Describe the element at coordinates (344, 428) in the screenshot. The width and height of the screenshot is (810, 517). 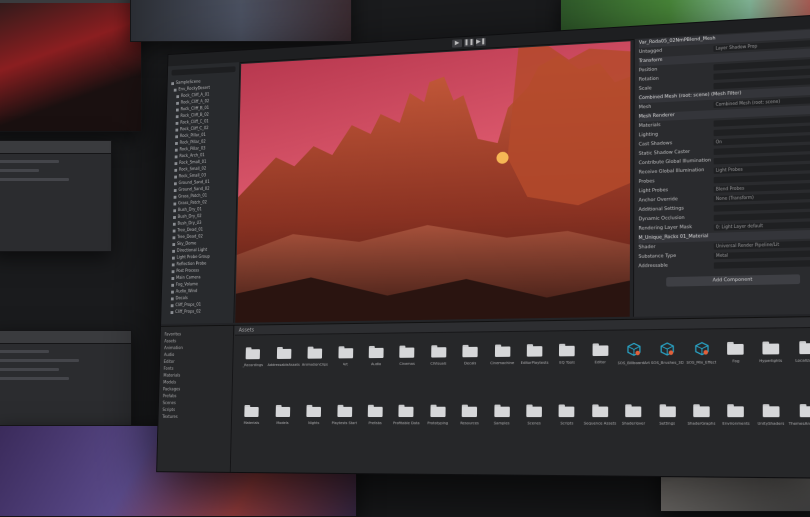
I see `asset-folder: Playtests Start` at that location.